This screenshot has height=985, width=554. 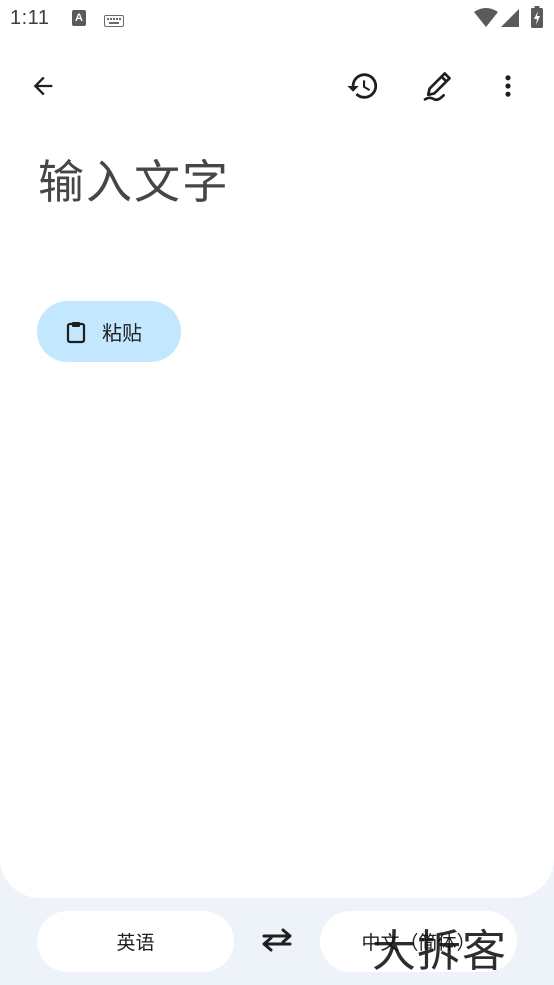 I want to click on target-language-button: 中文（简体）, so click(x=418, y=941).